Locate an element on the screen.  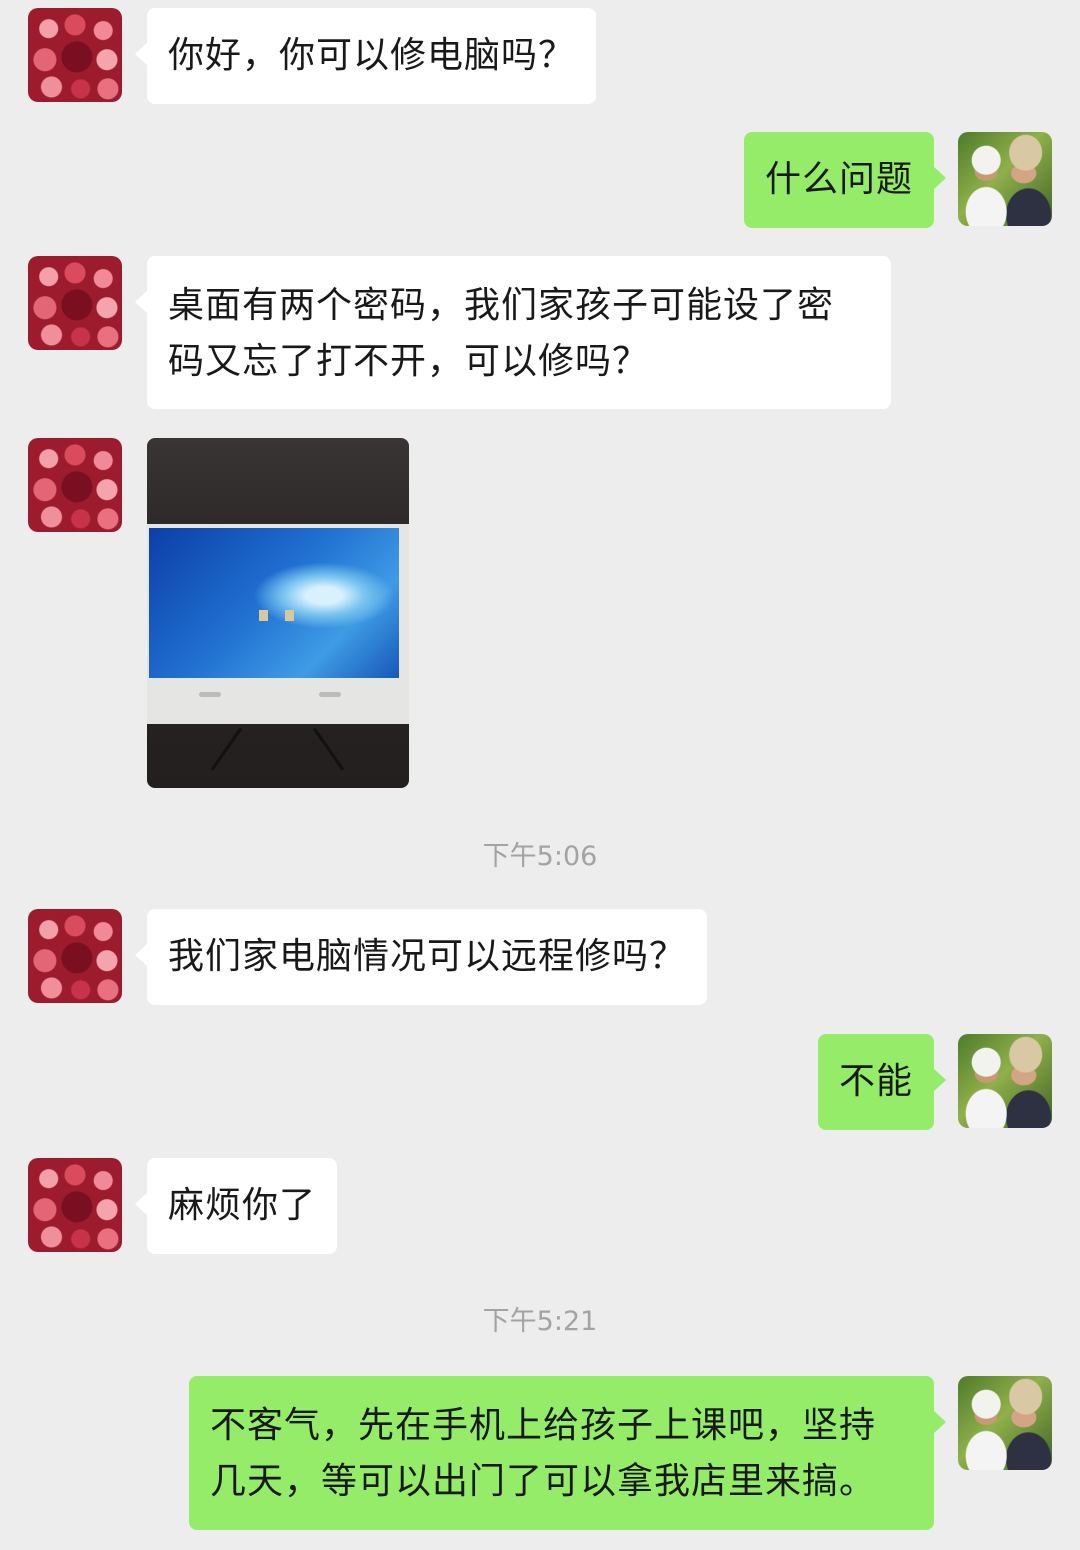
message-bubble-incoming: 麻烦你了 is located at coordinates (236, 1206).